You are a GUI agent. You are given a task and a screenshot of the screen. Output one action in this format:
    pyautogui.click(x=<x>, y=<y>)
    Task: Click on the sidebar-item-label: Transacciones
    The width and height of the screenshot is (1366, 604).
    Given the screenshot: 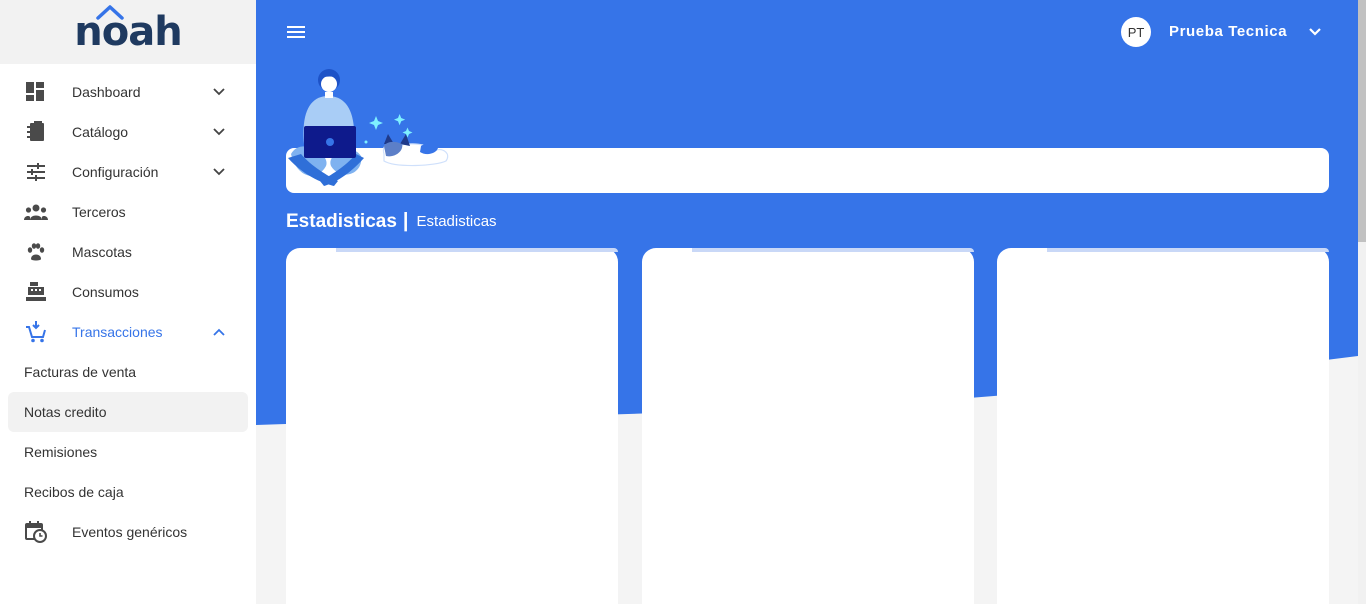 What is the action you would take?
    pyautogui.click(x=117, y=332)
    